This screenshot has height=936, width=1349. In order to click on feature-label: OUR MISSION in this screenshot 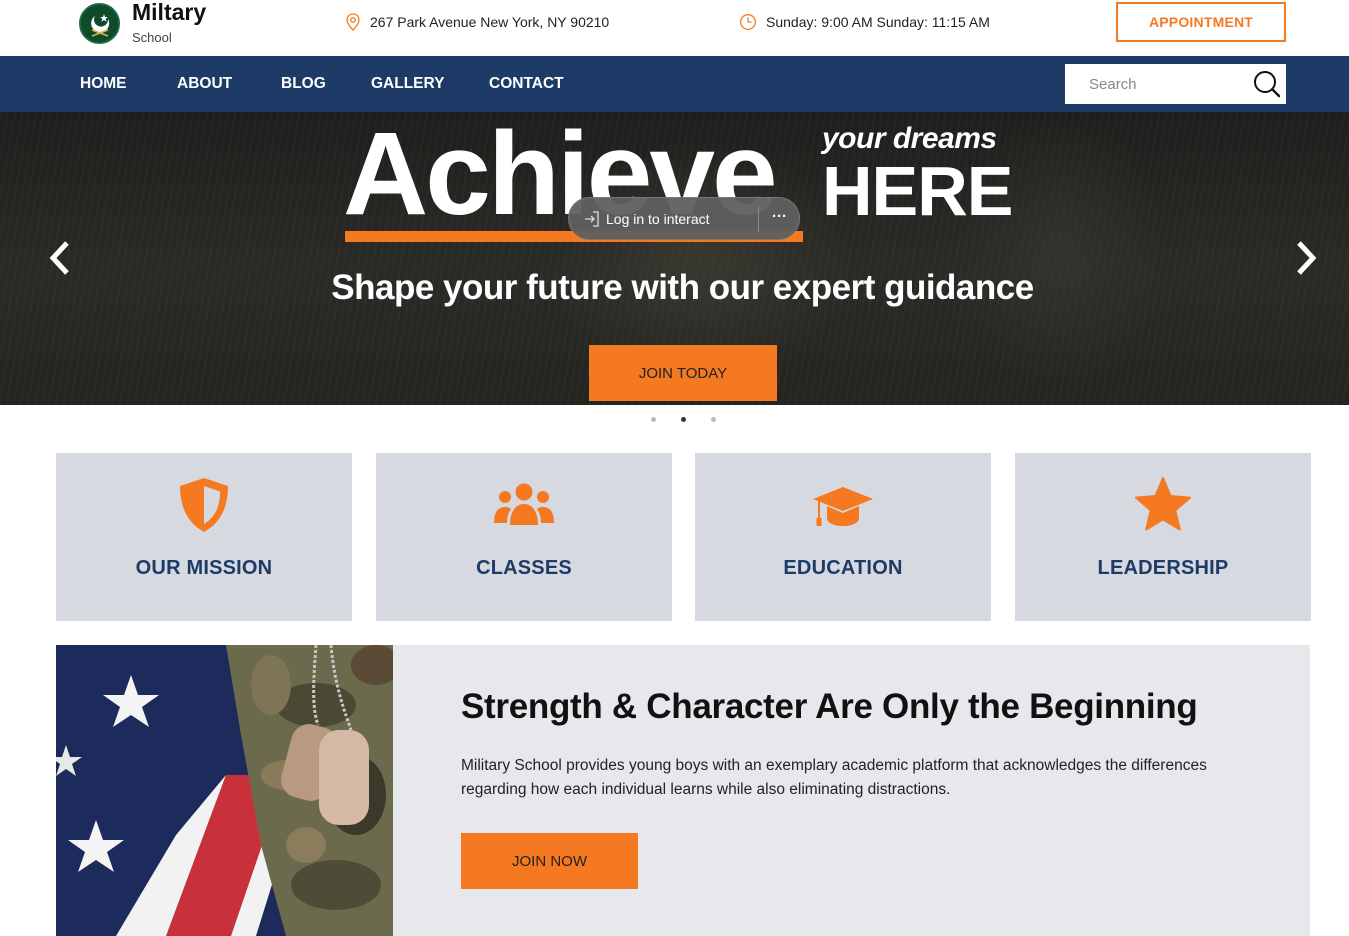, I will do `click(204, 568)`.